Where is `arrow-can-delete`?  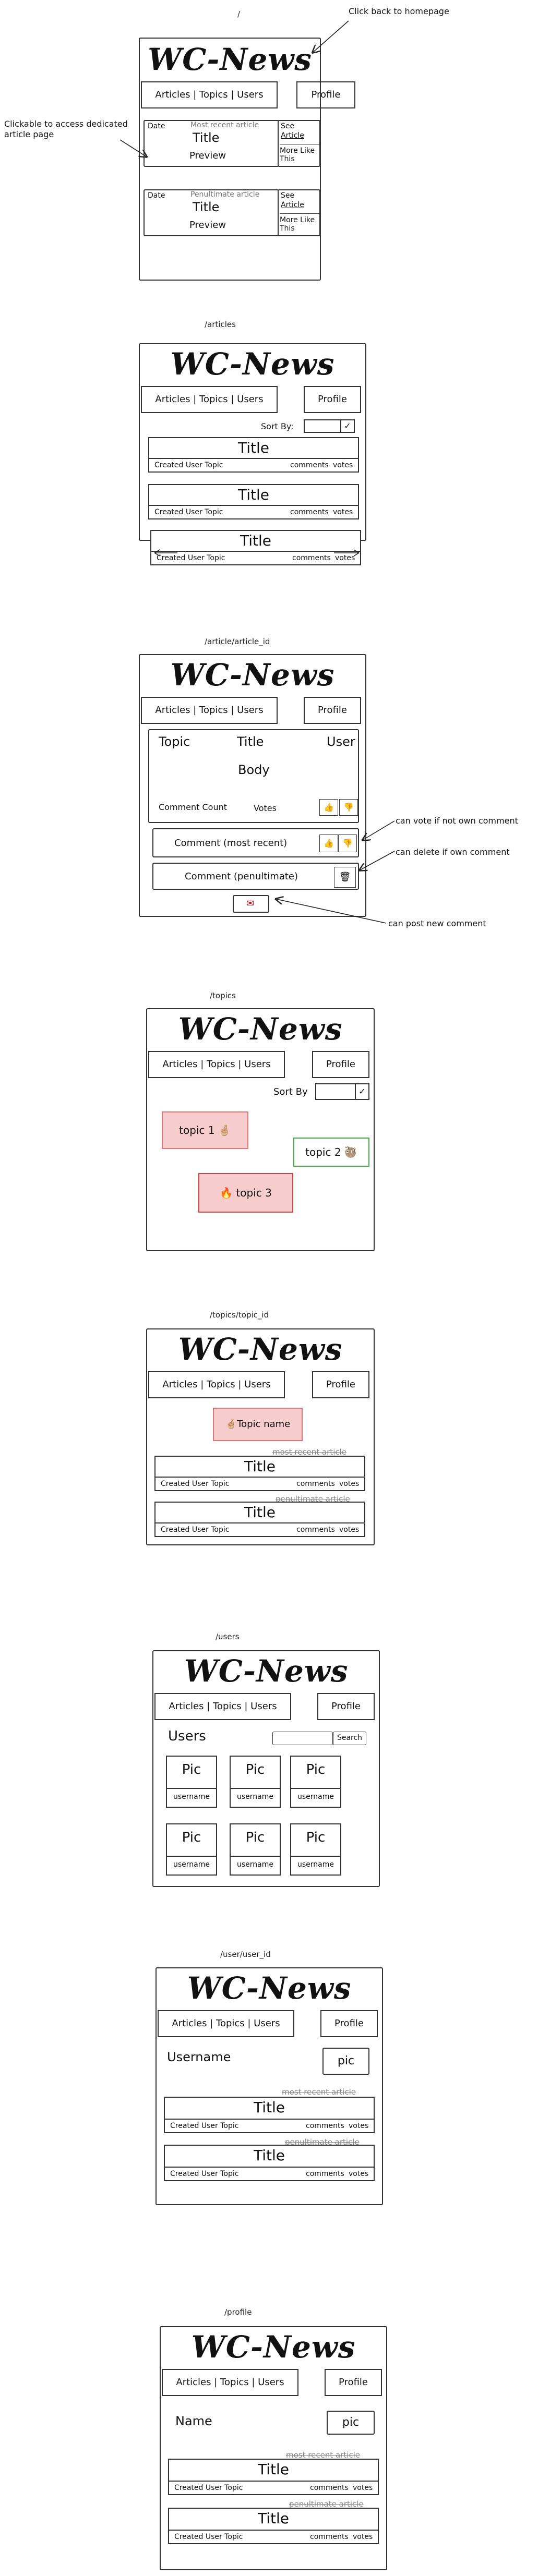
arrow-can-delete is located at coordinates (377, 860).